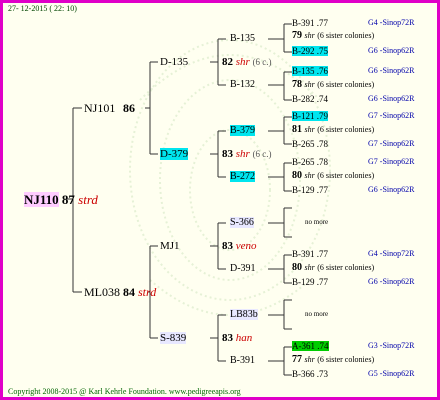 The width and height of the screenshot is (440, 400). I want to click on gen4-node: B-366 .73, so click(310, 374).